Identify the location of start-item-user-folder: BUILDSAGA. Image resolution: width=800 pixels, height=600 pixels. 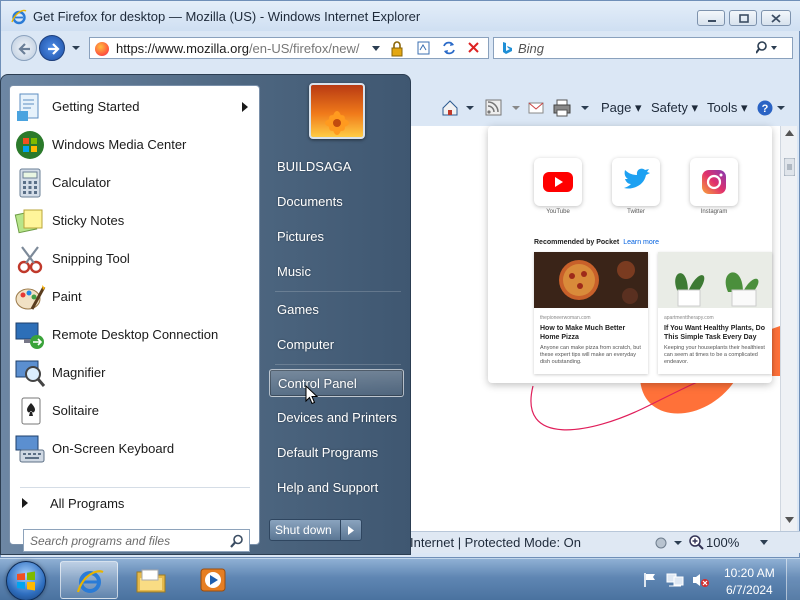
(336, 167).